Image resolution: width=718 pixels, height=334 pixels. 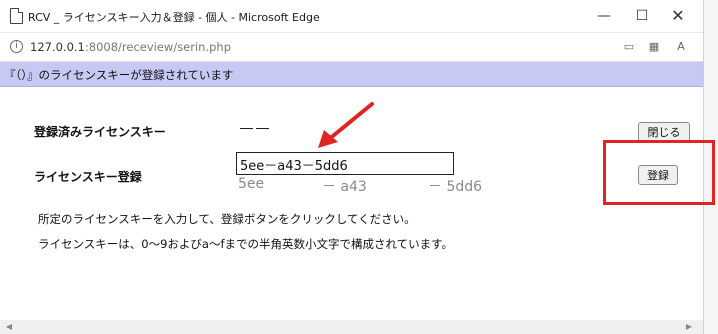 What do you see at coordinates (256, 128) in the screenshot?
I see `registered-key-value: ――` at bounding box center [256, 128].